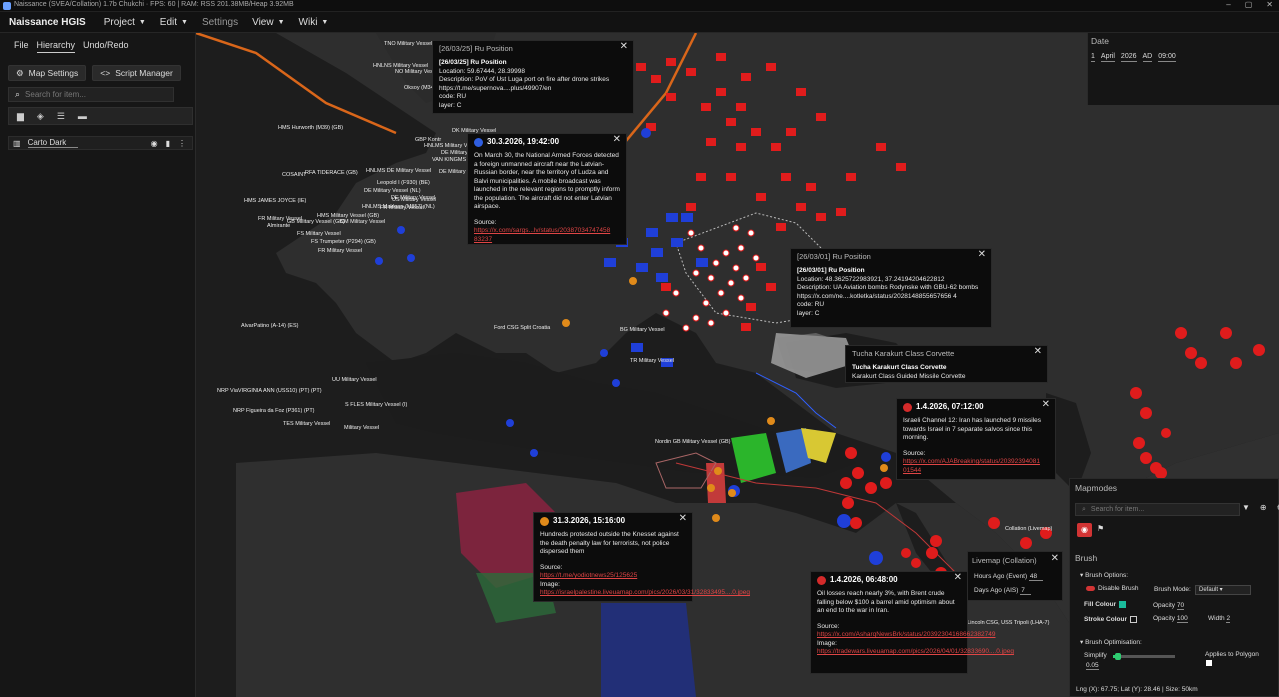 The width and height of the screenshot is (1279, 697). What do you see at coordinates (889, 580) in the screenshot?
I see `popup-header: 1.4.2026, 06:48:00` at bounding box center [889, 580].